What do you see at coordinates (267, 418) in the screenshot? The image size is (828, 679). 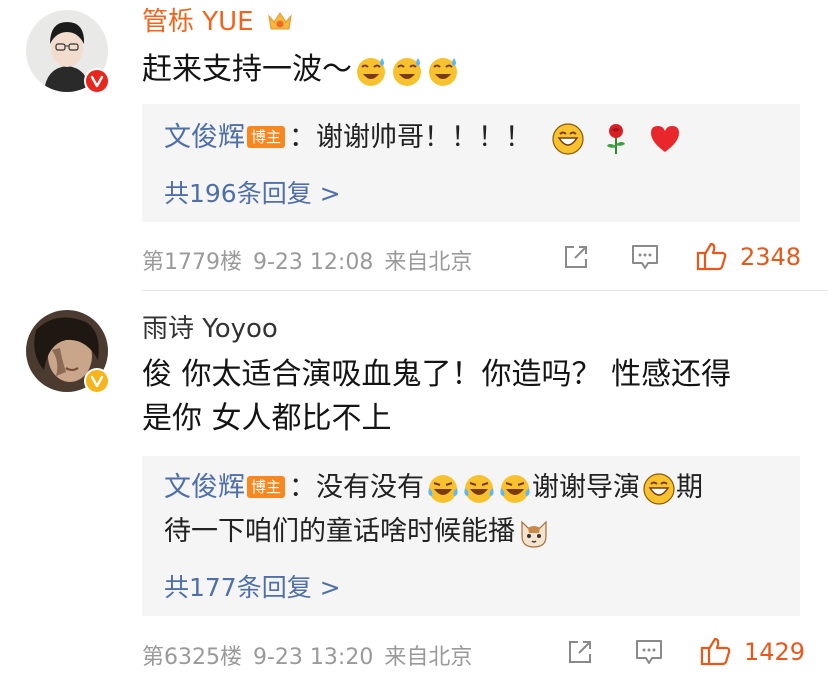 I see `comment-text-line: 是你 女人都比不上` at bounding box center [267, 418].